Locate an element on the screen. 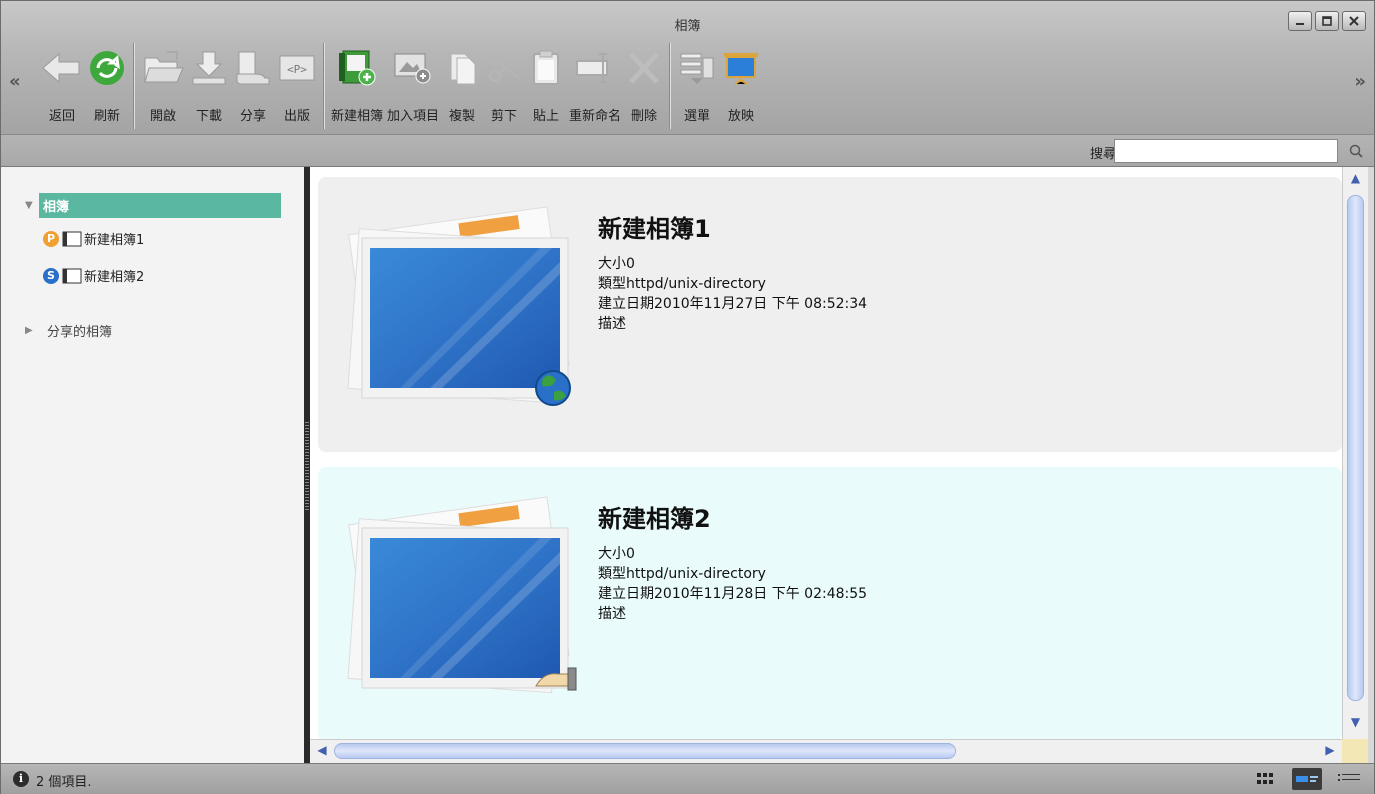 This screenshot has height=794, width=1375. search-input is located at coordinates (1226, 151).